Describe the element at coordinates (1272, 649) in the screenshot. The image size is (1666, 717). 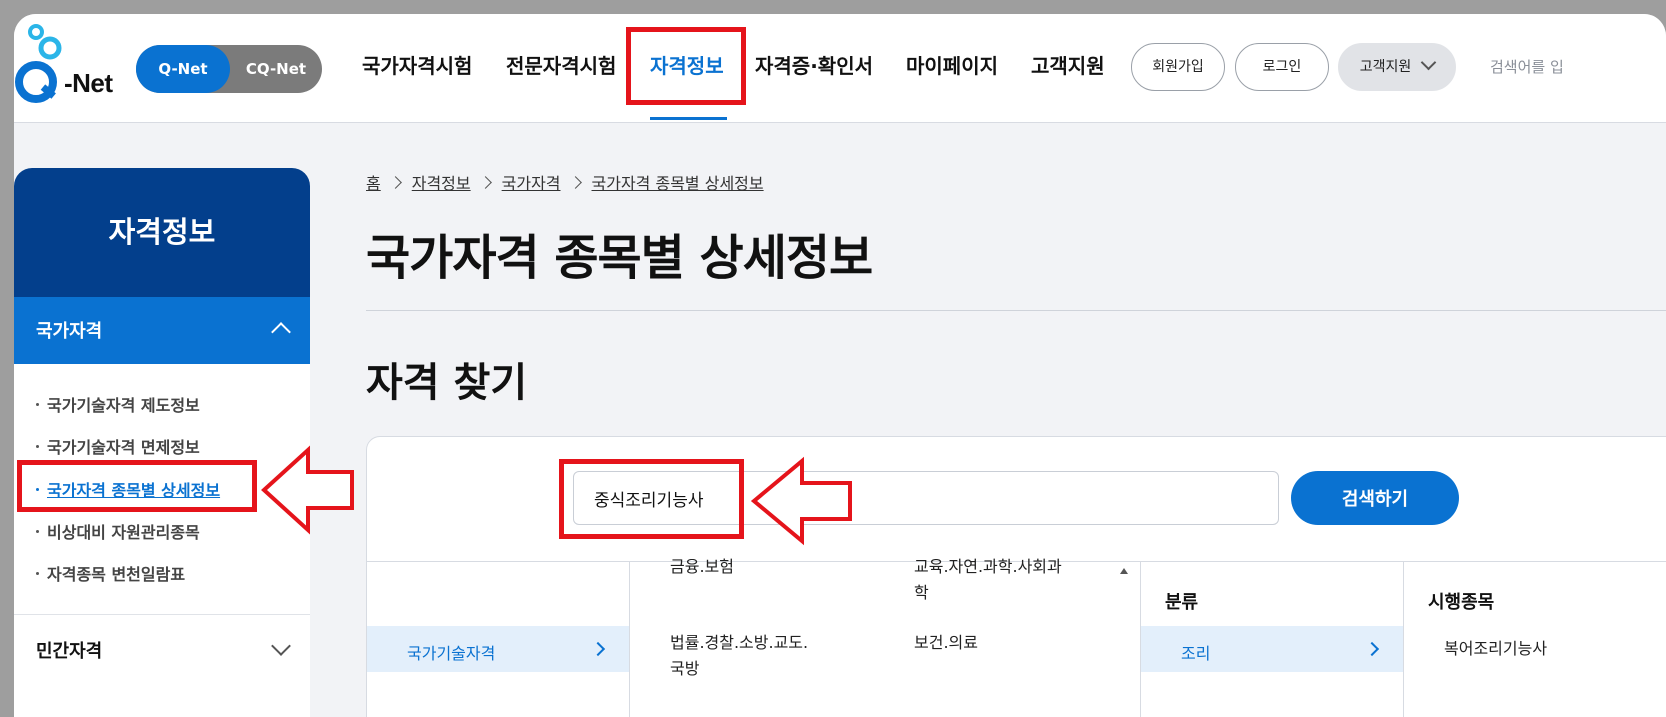
I see `category-item-selected: 조리` at that location.